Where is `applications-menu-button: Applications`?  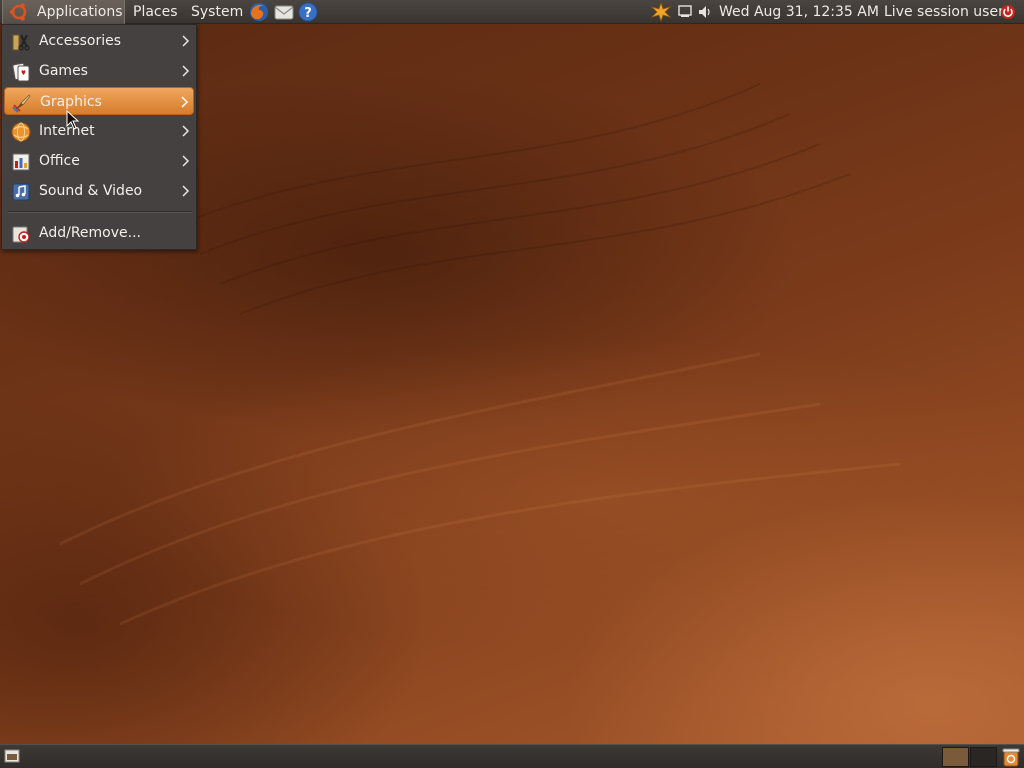 applications-menu-button: Applications is located at coordinates (63, 12).